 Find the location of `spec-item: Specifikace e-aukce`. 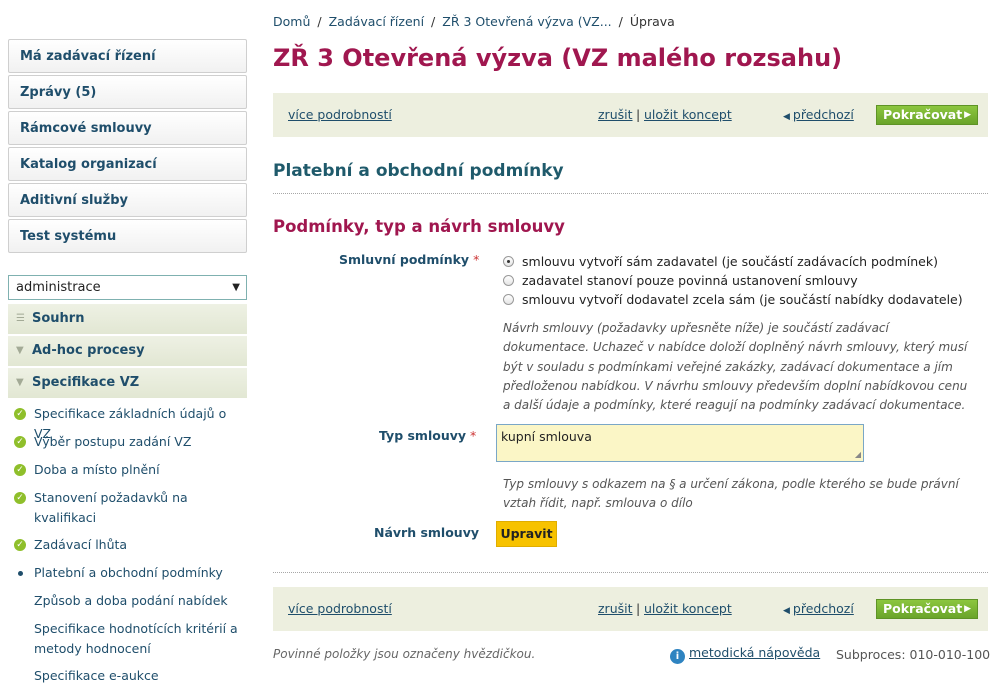

spec-item: Specifikace e-aukce is located at coordinates (127, 676).